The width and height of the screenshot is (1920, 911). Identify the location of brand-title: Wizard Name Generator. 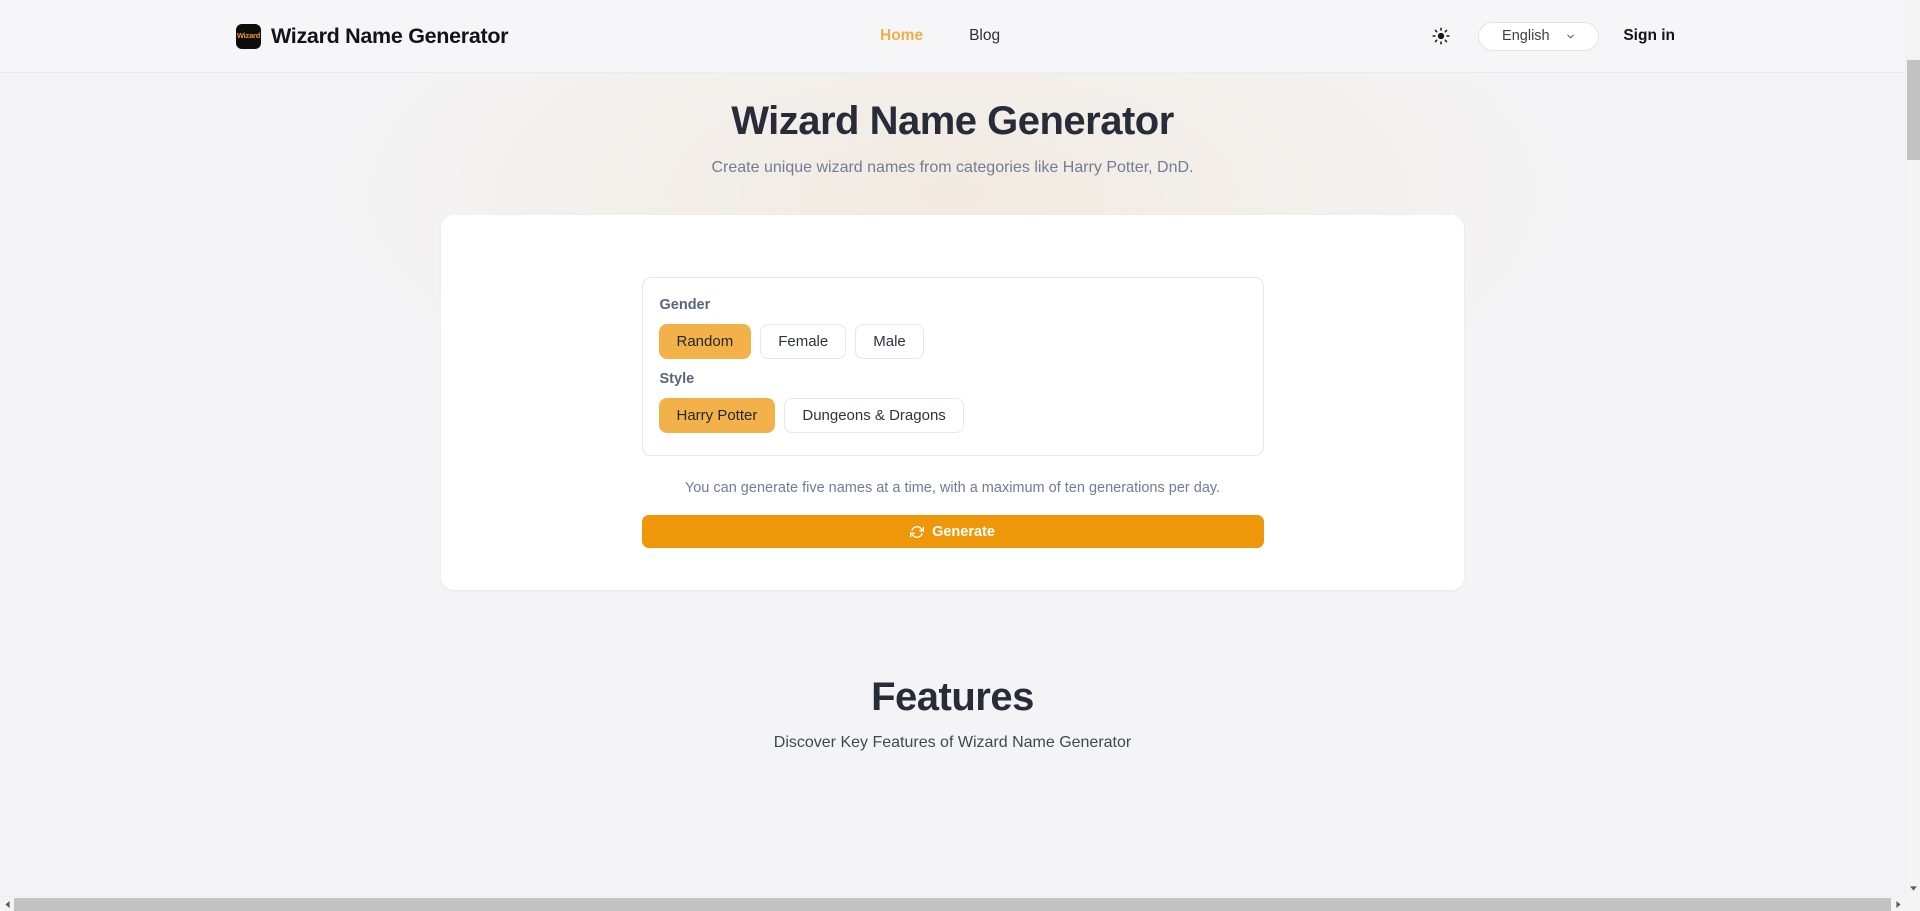
(390, 35).